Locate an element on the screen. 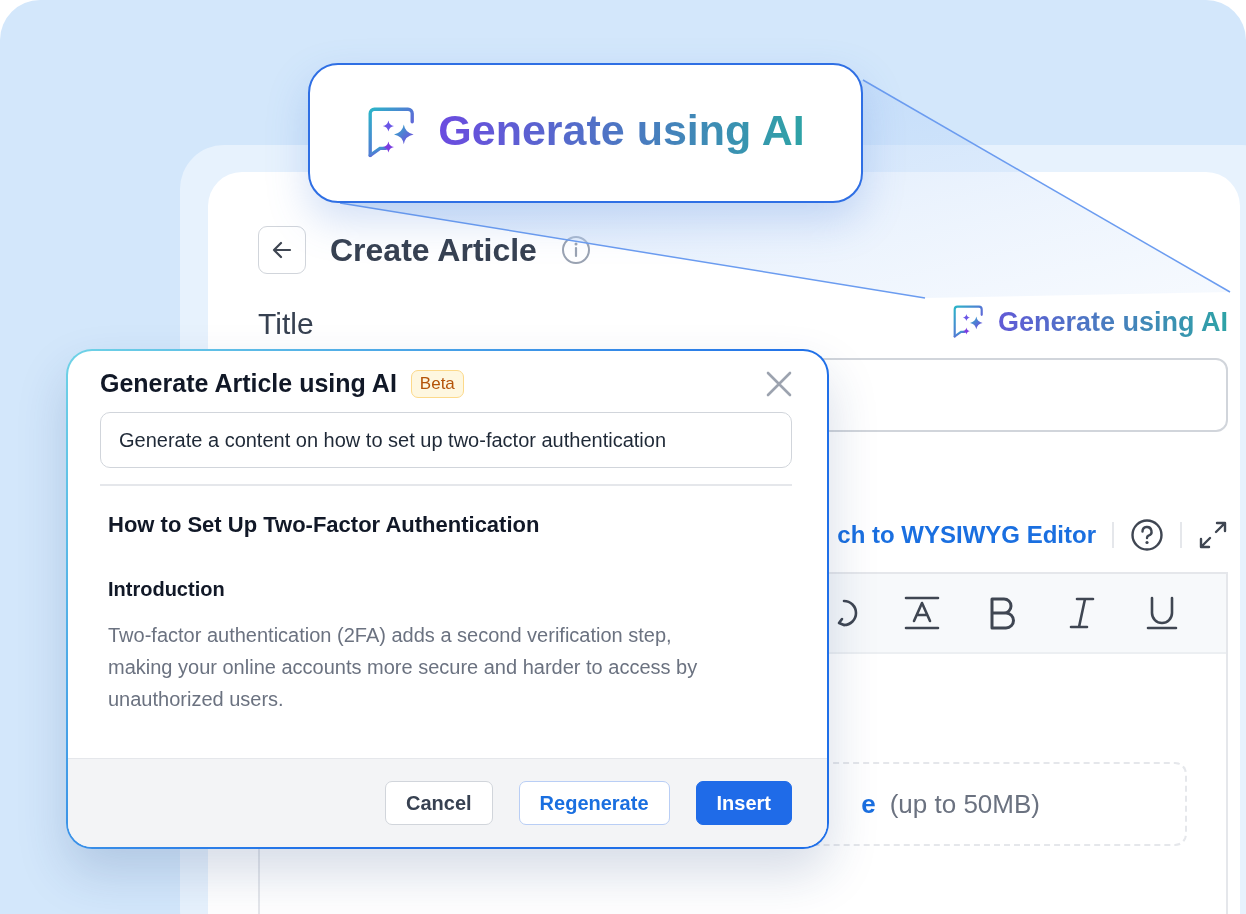 Image resolution: width=1246 pixels, height=914 pixels. prompt-field: Generate a content on how to set up two-factor authentication is located at coordinates (446, 440).